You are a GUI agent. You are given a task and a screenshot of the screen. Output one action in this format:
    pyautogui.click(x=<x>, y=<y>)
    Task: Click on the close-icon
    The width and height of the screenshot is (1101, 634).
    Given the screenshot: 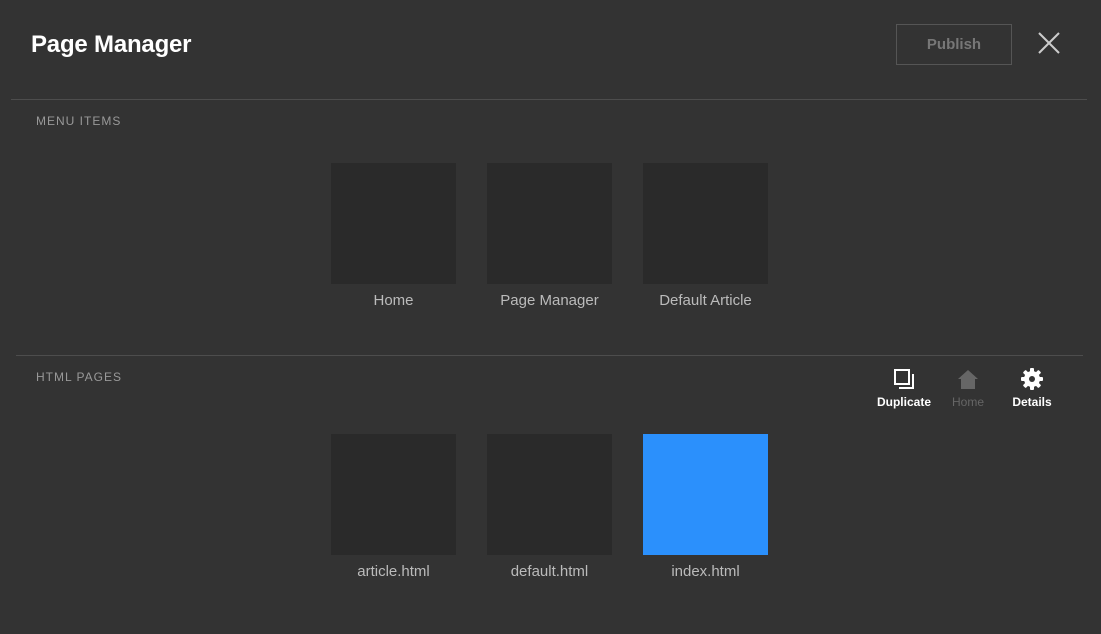 What is the action you would take?
    pyautogui.click(x=1049, y=43)
    